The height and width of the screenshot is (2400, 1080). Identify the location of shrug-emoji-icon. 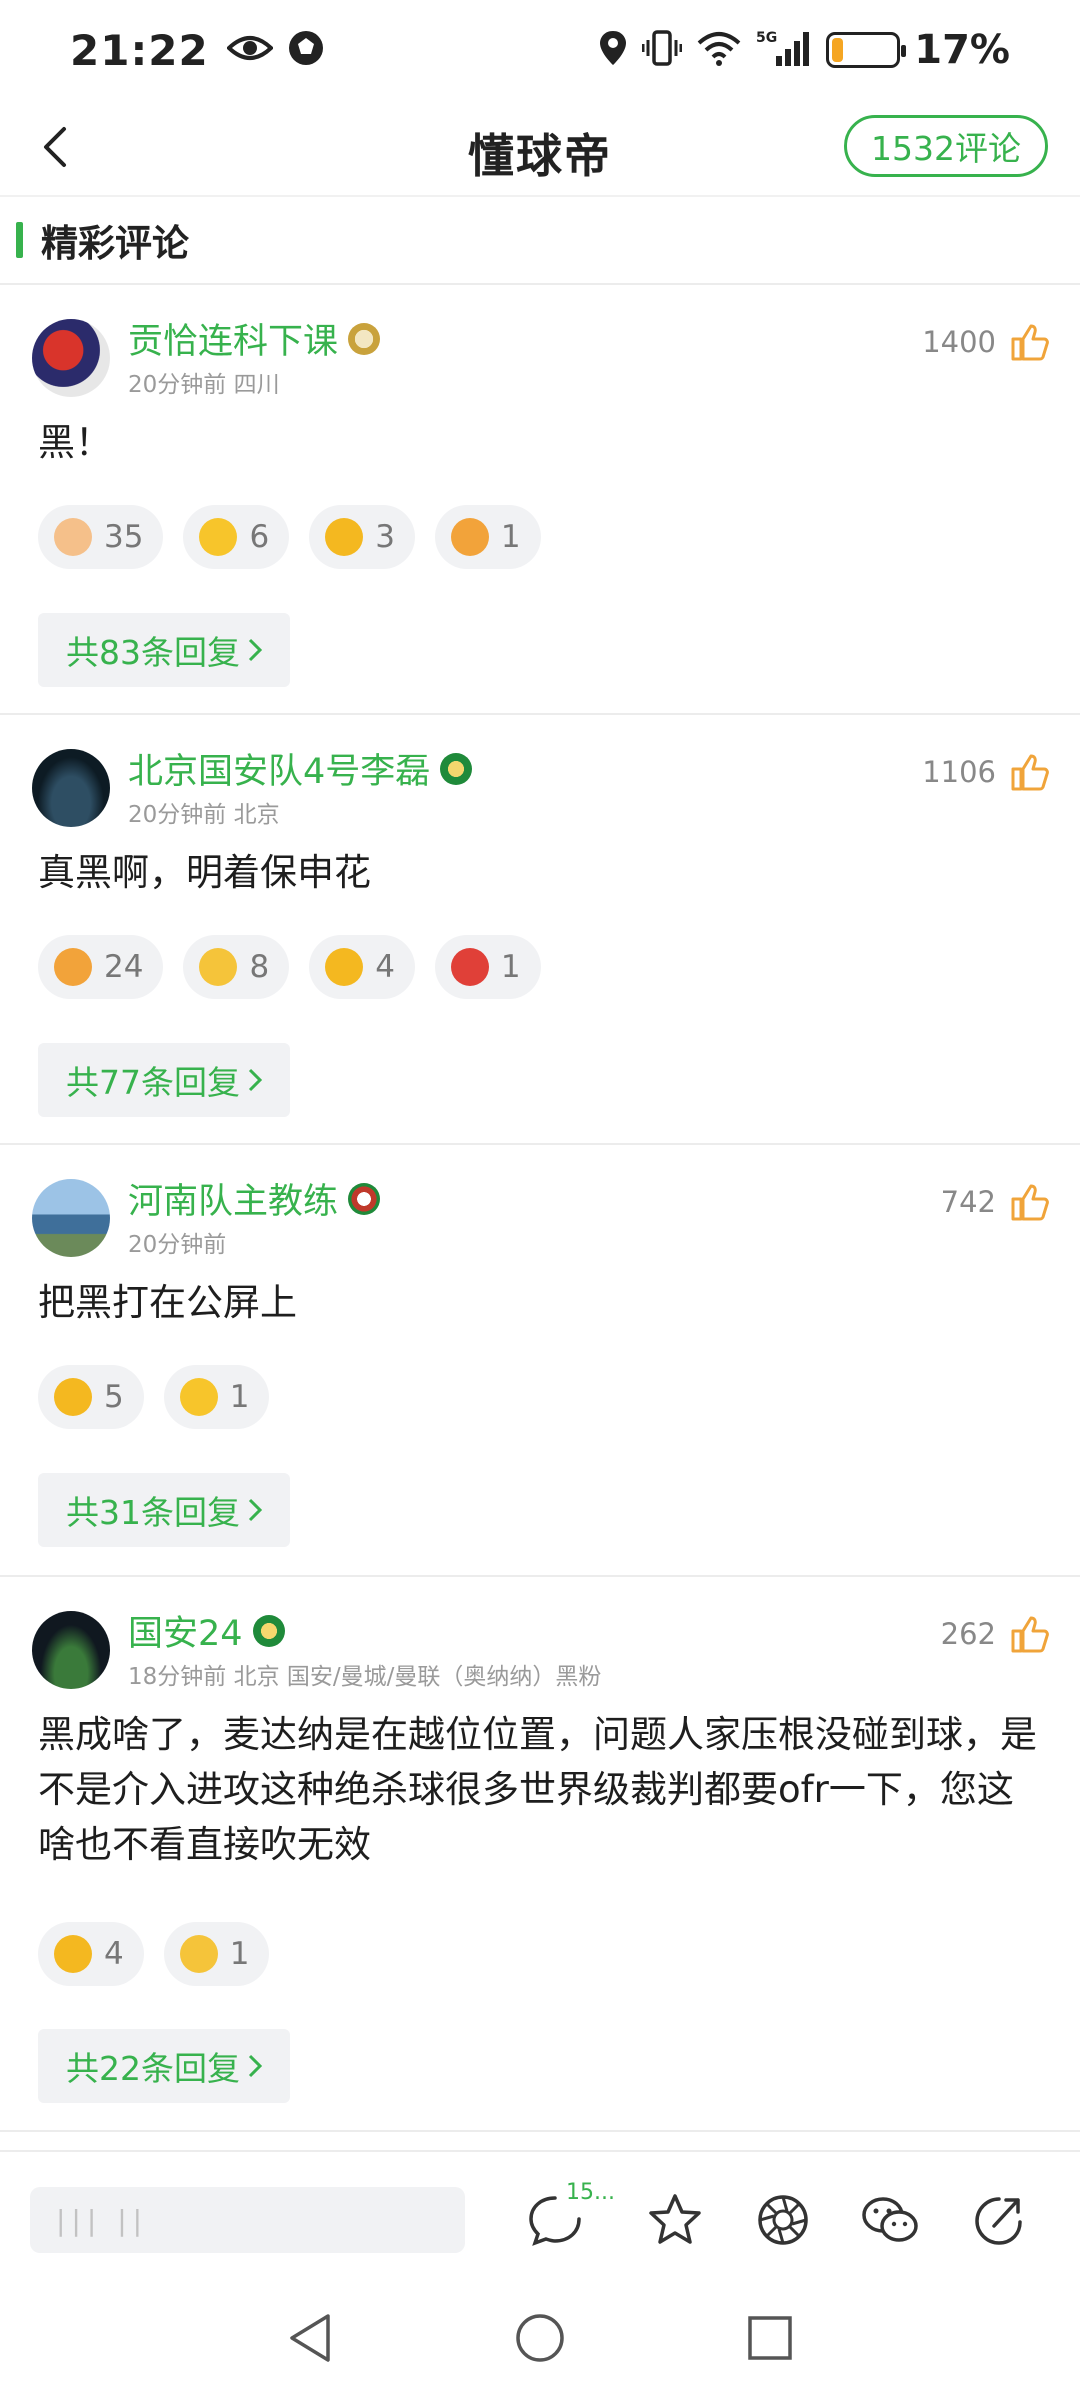
(198, 1954).